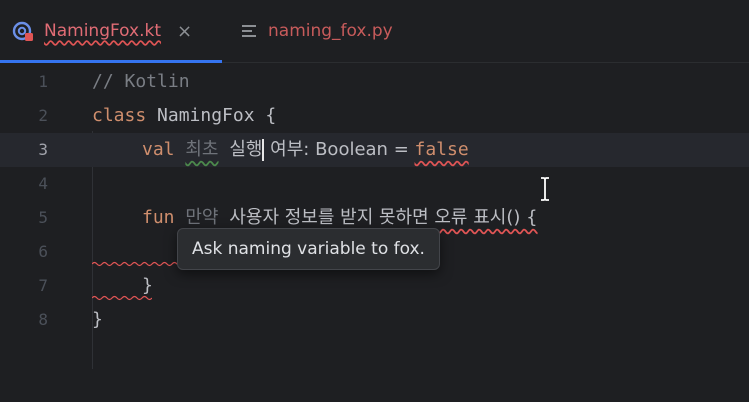  What do you see at coordinates (97, 319) in the screenshot?
I see `closing-brace: }` at bounding box center [97, 319].